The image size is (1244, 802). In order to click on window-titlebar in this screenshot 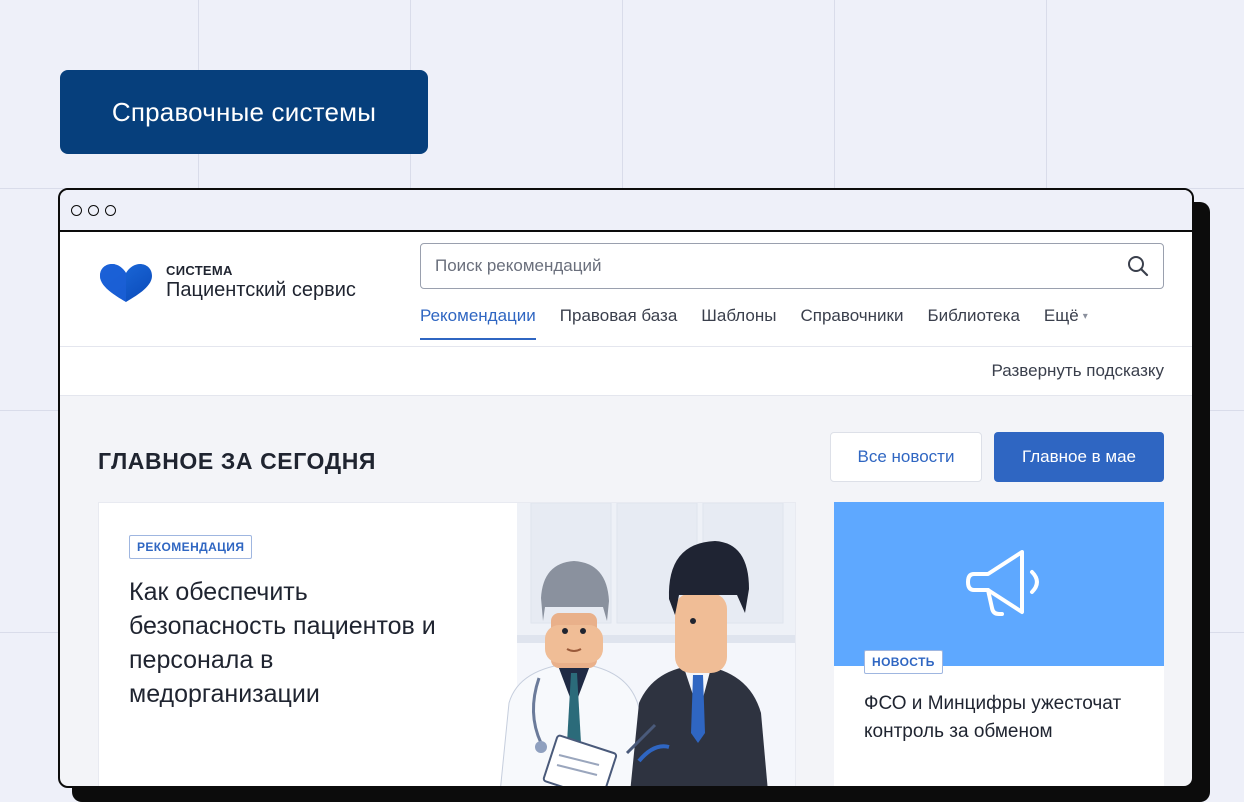, I will do `click(626, 211)`.